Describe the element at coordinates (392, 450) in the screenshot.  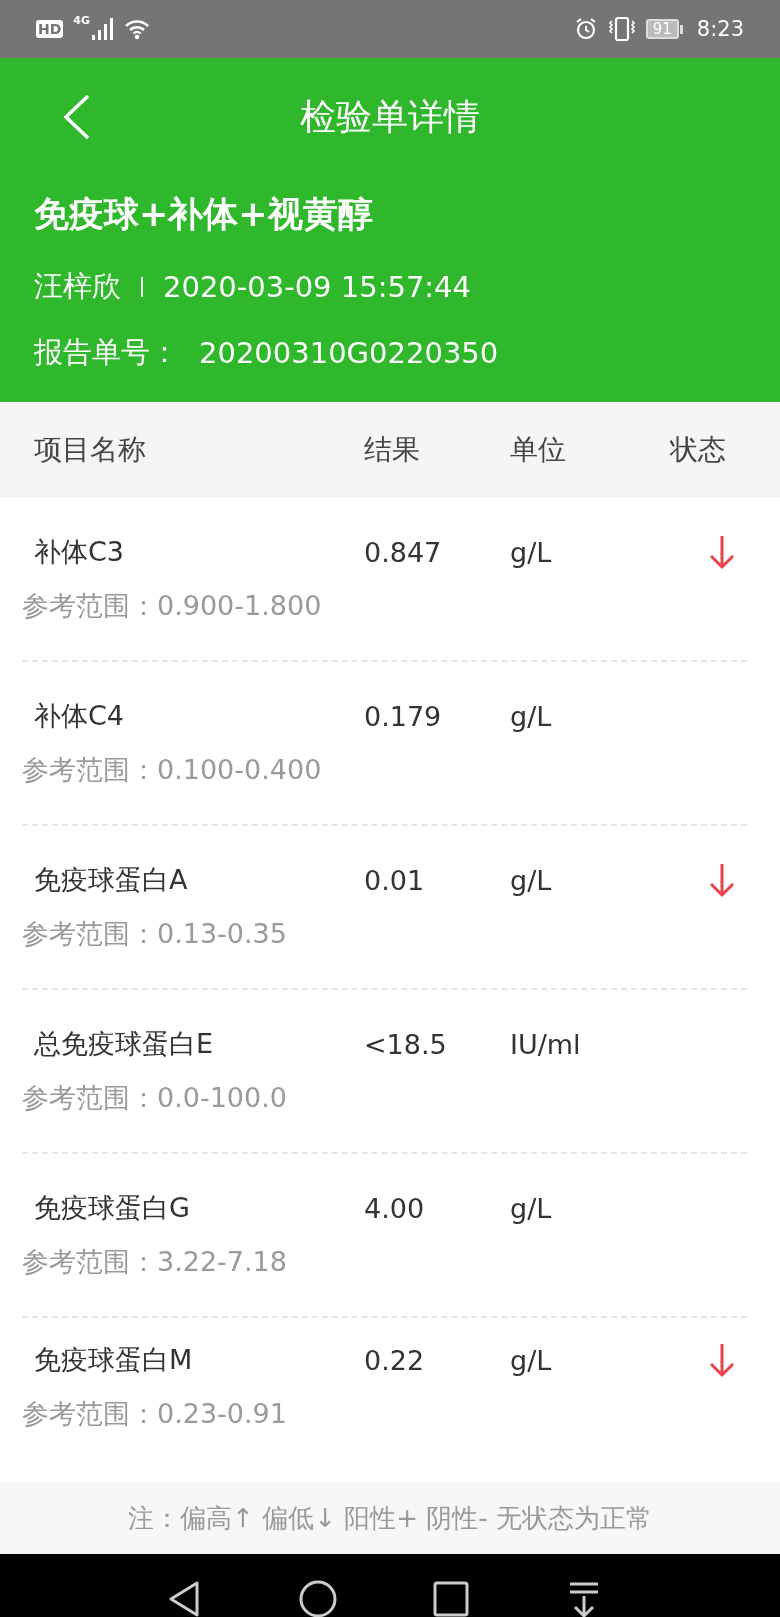
I see `column-header: 结果` at that location.